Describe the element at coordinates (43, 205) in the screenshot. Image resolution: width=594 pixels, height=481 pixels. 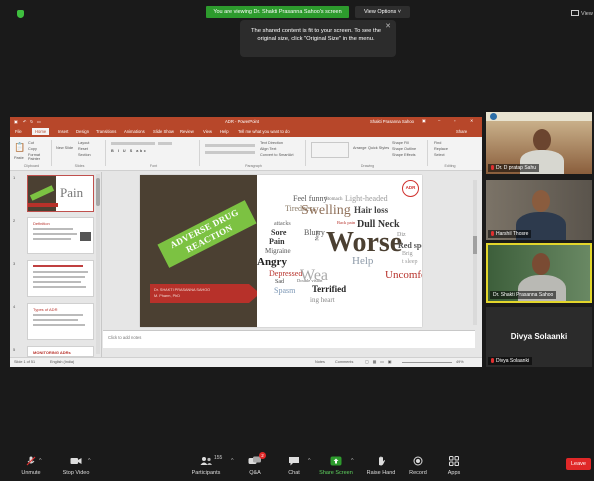
I see `thumb-red-arrow` at that location.